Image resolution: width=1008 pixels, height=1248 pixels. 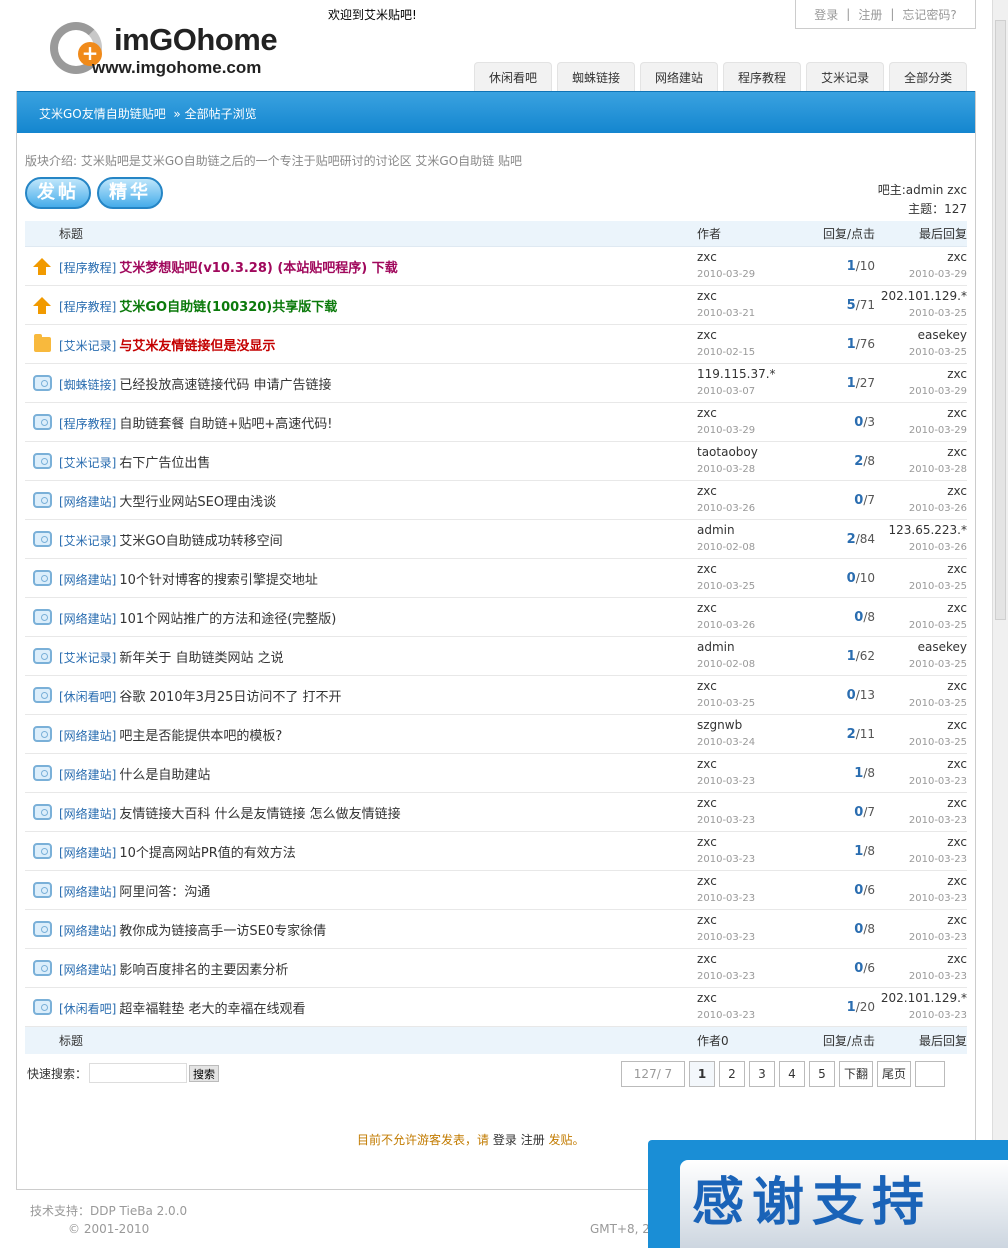 I want to click on page-5: 5, so click(x=822, y=1074).